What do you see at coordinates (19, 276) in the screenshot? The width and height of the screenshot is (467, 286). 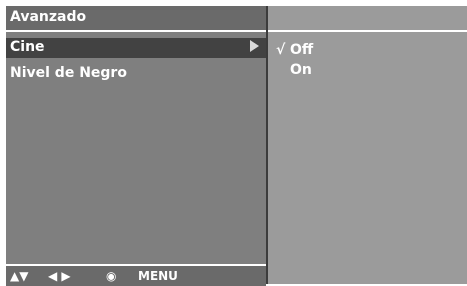 I see `up-down-arrows-icon: ▲▼` at bounding box center [19, 276].